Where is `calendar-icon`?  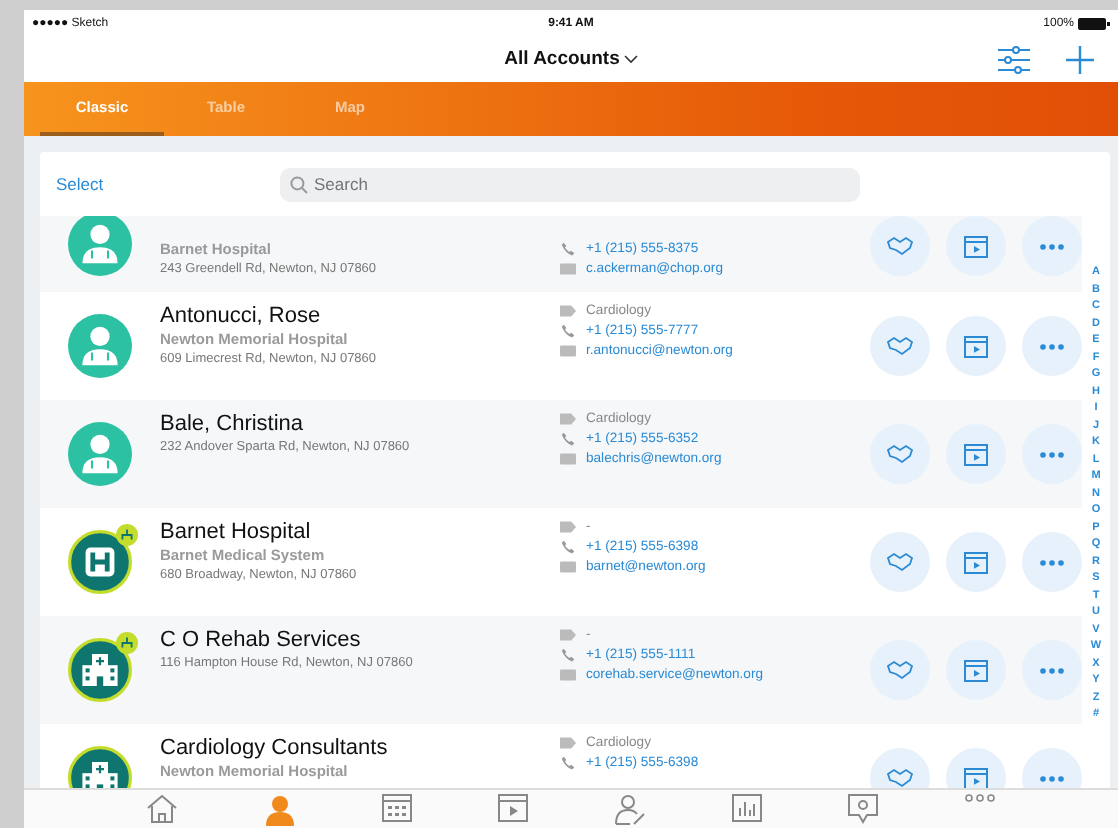 calendar-icon is located at coordinates (397, 808).